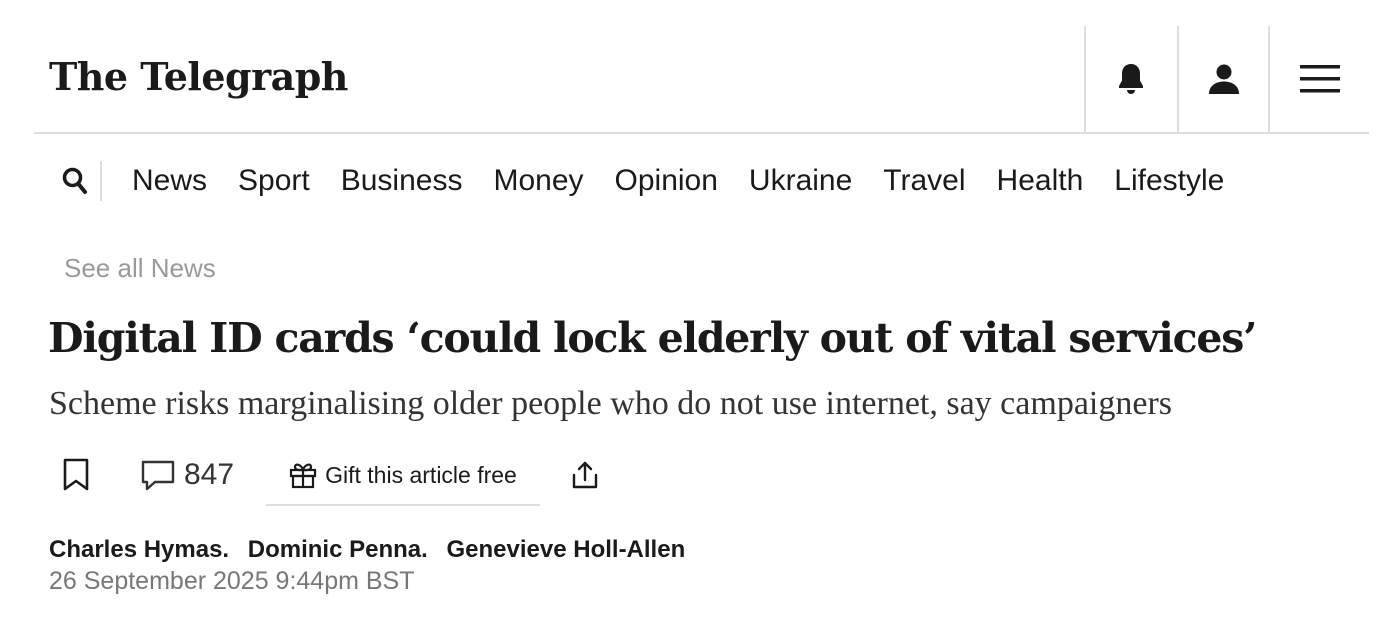  I want to click on account-icon, so click(1224, 79).